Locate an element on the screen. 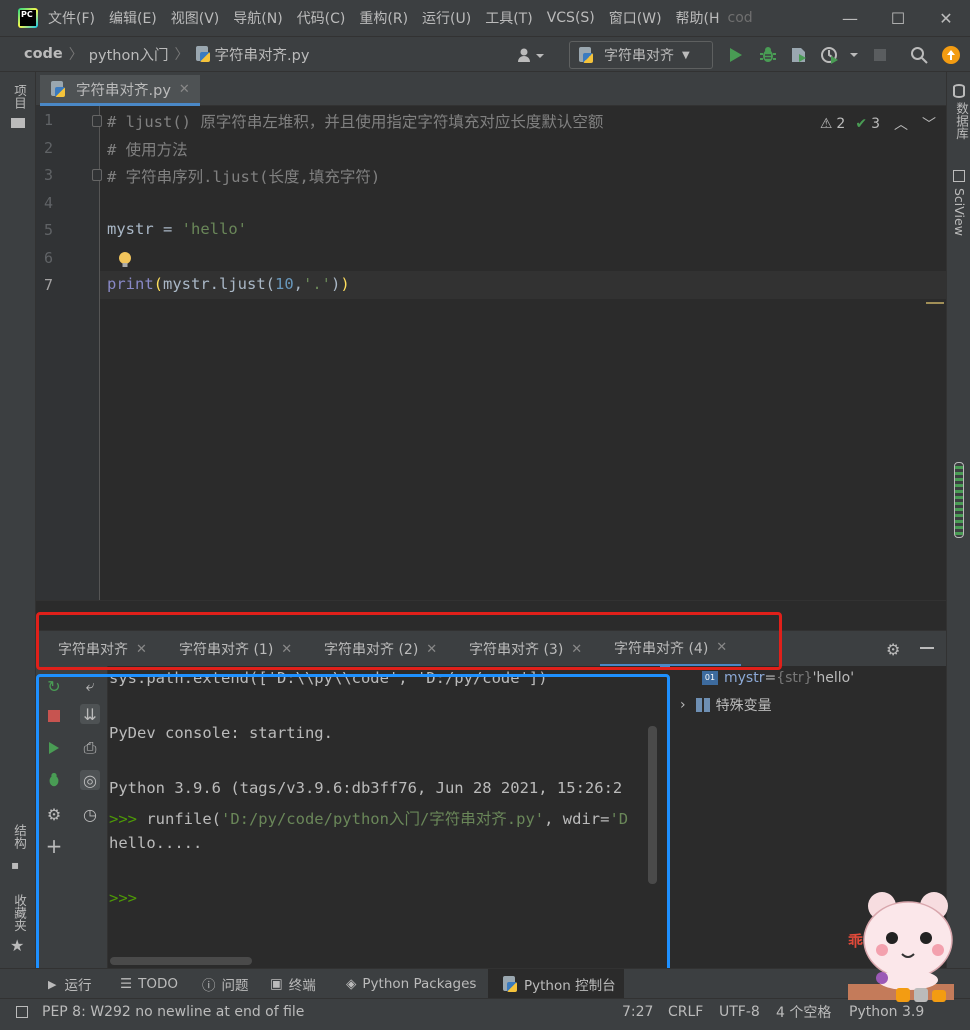 The height and width of the screenshot is (1030, 970). menu-navigate: 导航(N) is located at coordinates (257, 18).